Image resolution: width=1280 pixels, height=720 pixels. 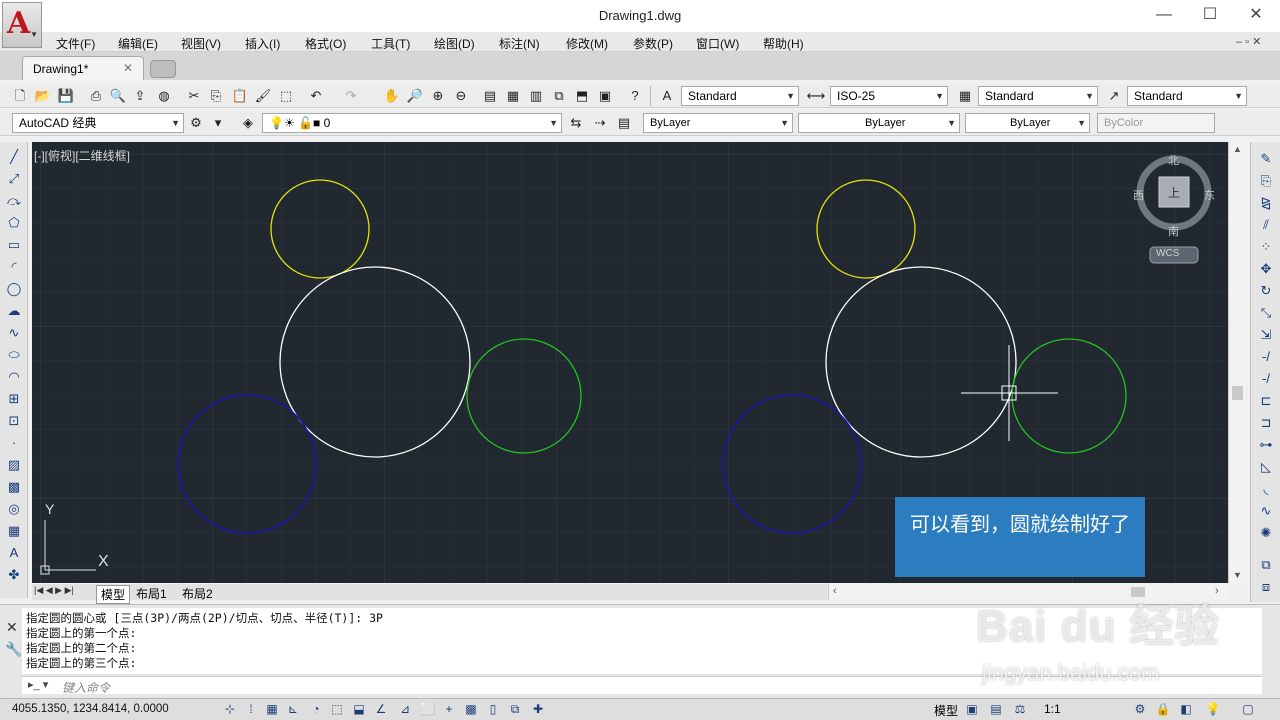 What do you see at coordinates (461, 96) in the screenshot?
I see `zoom-previous-icon: ⊖` at bounding box center [461, 96].